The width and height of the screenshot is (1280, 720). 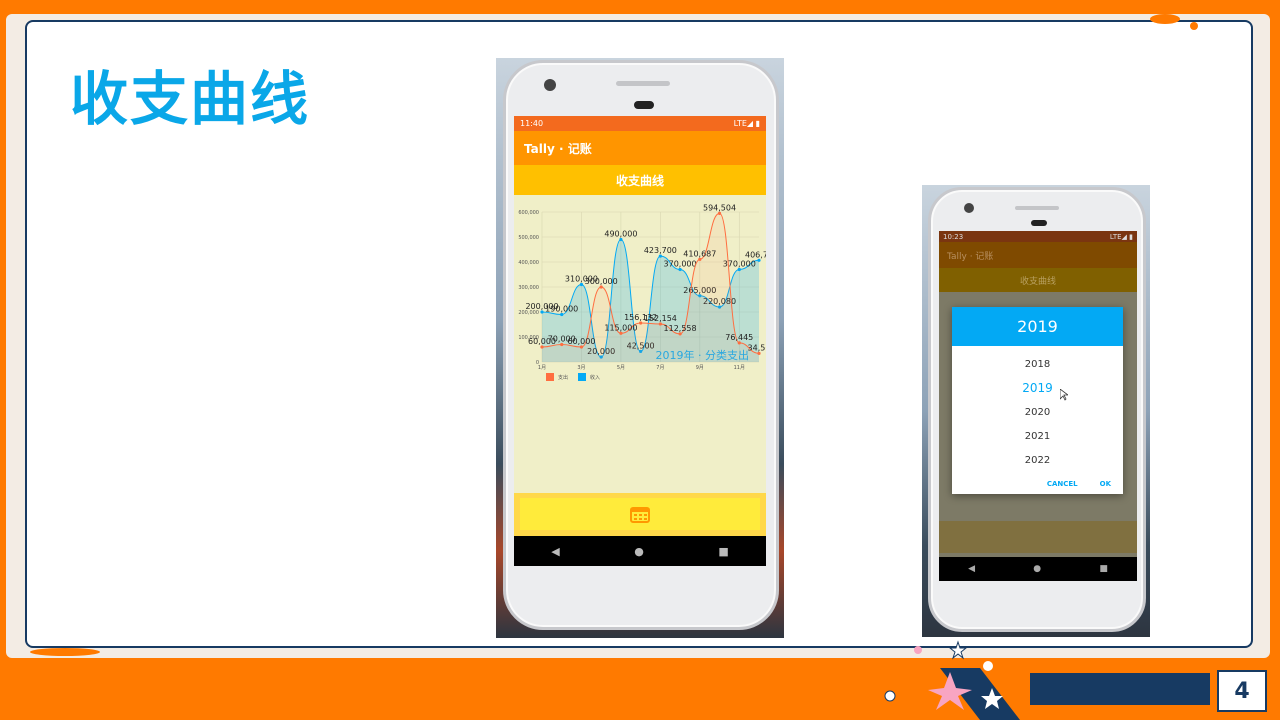 What do you see at coordinates (1037, 412) in the screenshot?
I see `year-option: 2020` at bounding box center [1037, 412].